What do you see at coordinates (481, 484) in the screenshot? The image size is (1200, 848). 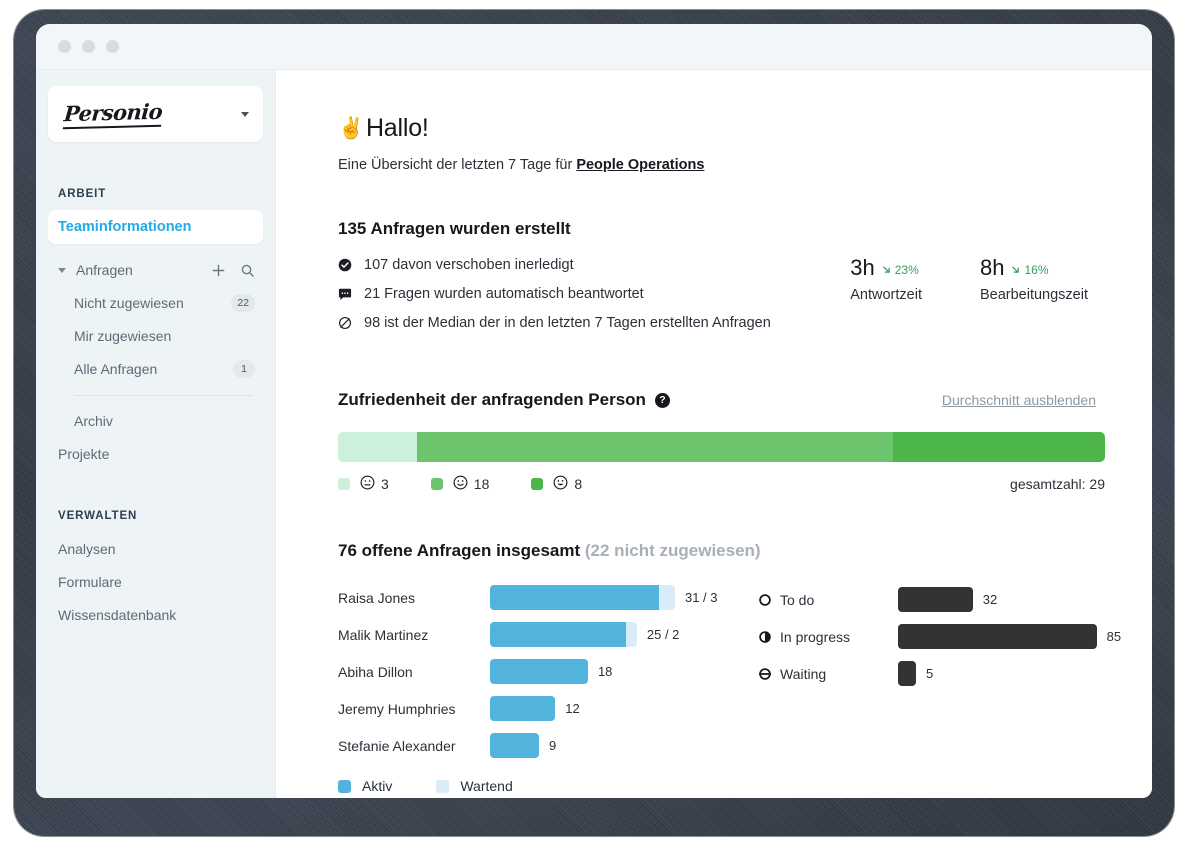 I see `legend-count: 18` at bounding box center [481, 484].